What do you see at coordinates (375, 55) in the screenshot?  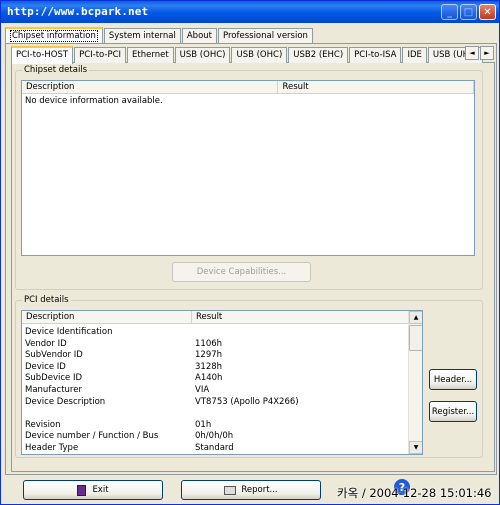 I see `tab-pci-to-isa: PCI-to-ISA` at bounding box center [375, 55].